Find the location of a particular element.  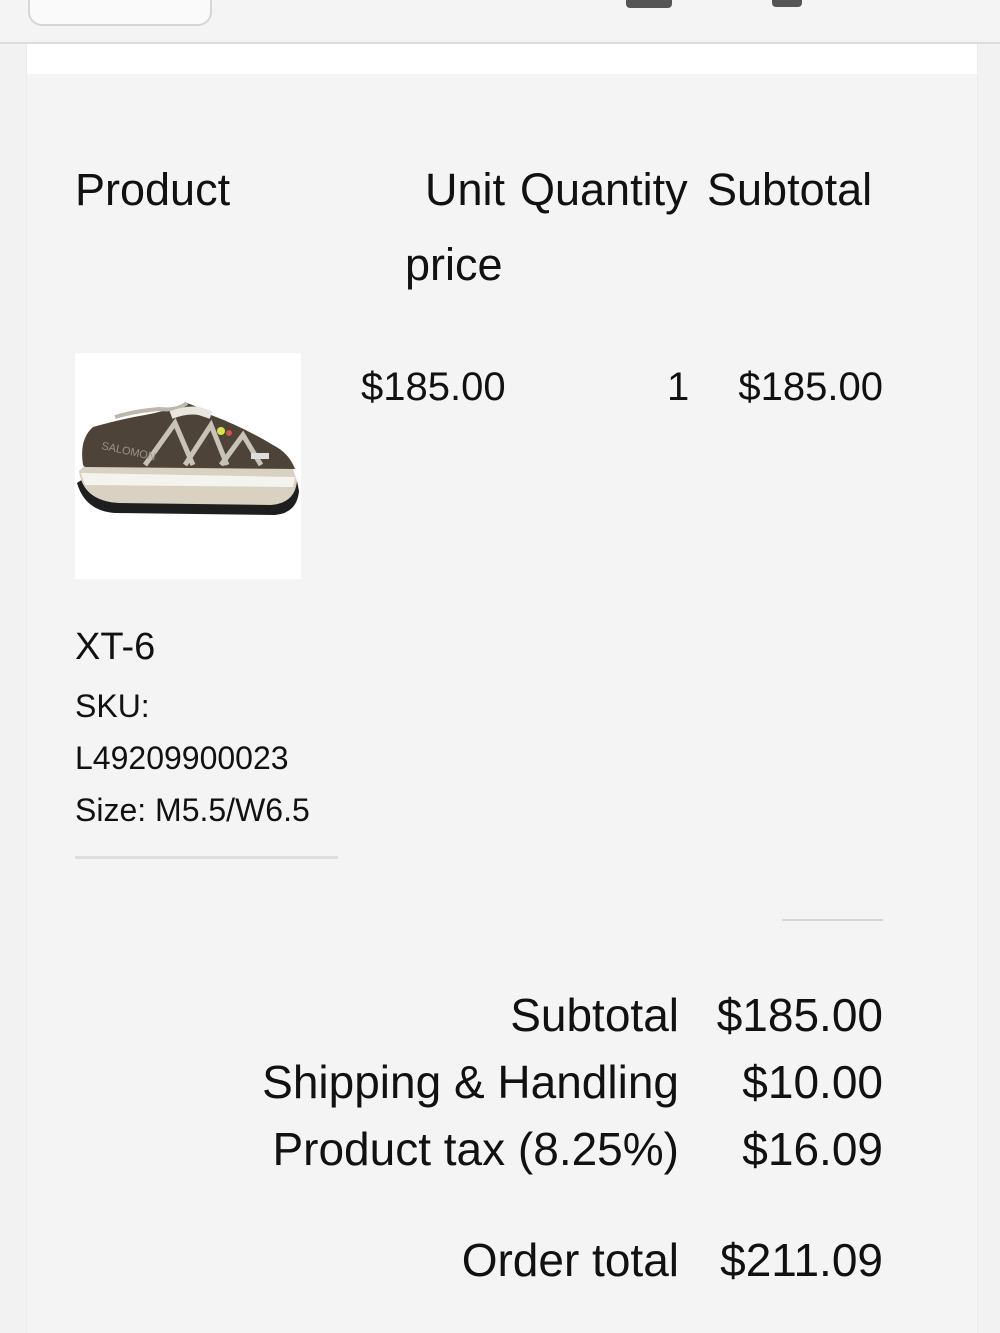

cart-icon is located at coordinates (787, 3).